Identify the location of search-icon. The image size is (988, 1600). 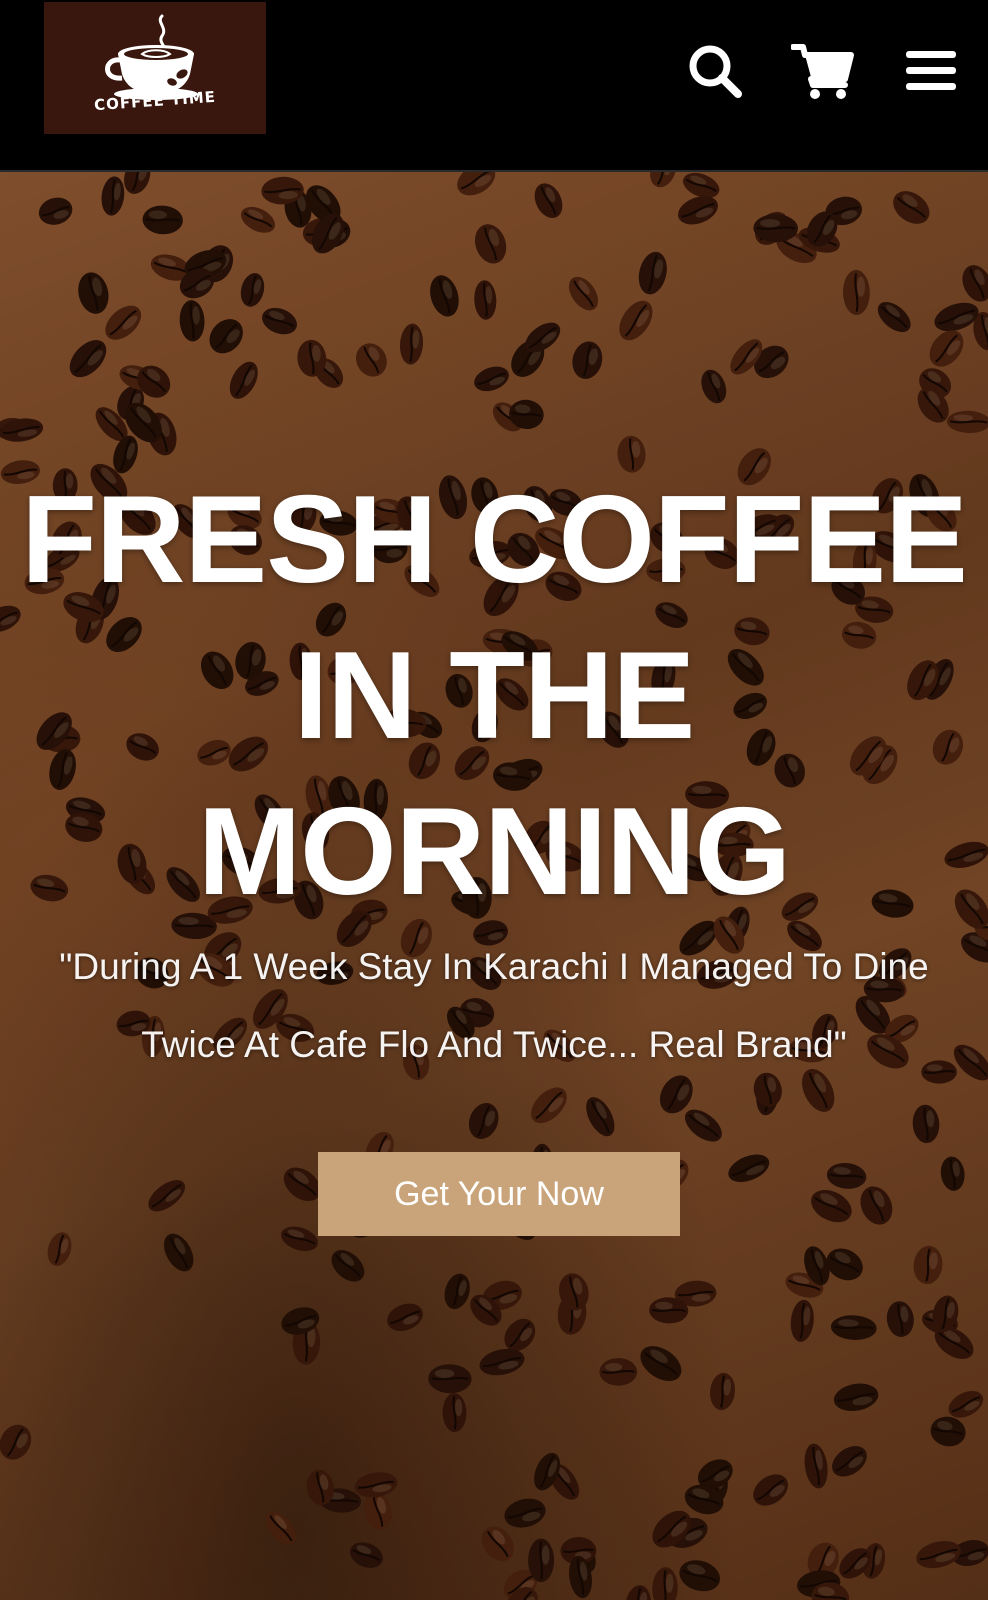
(715, 71).